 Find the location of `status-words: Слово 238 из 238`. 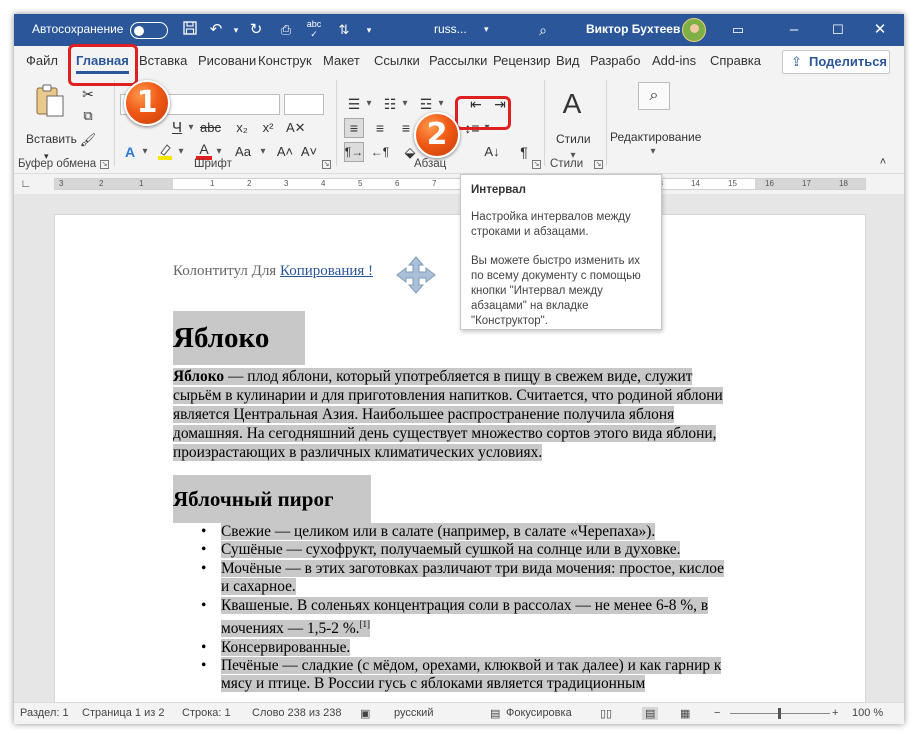

status-words: Слово 238 из 238 is located at coordinates (297, 713).